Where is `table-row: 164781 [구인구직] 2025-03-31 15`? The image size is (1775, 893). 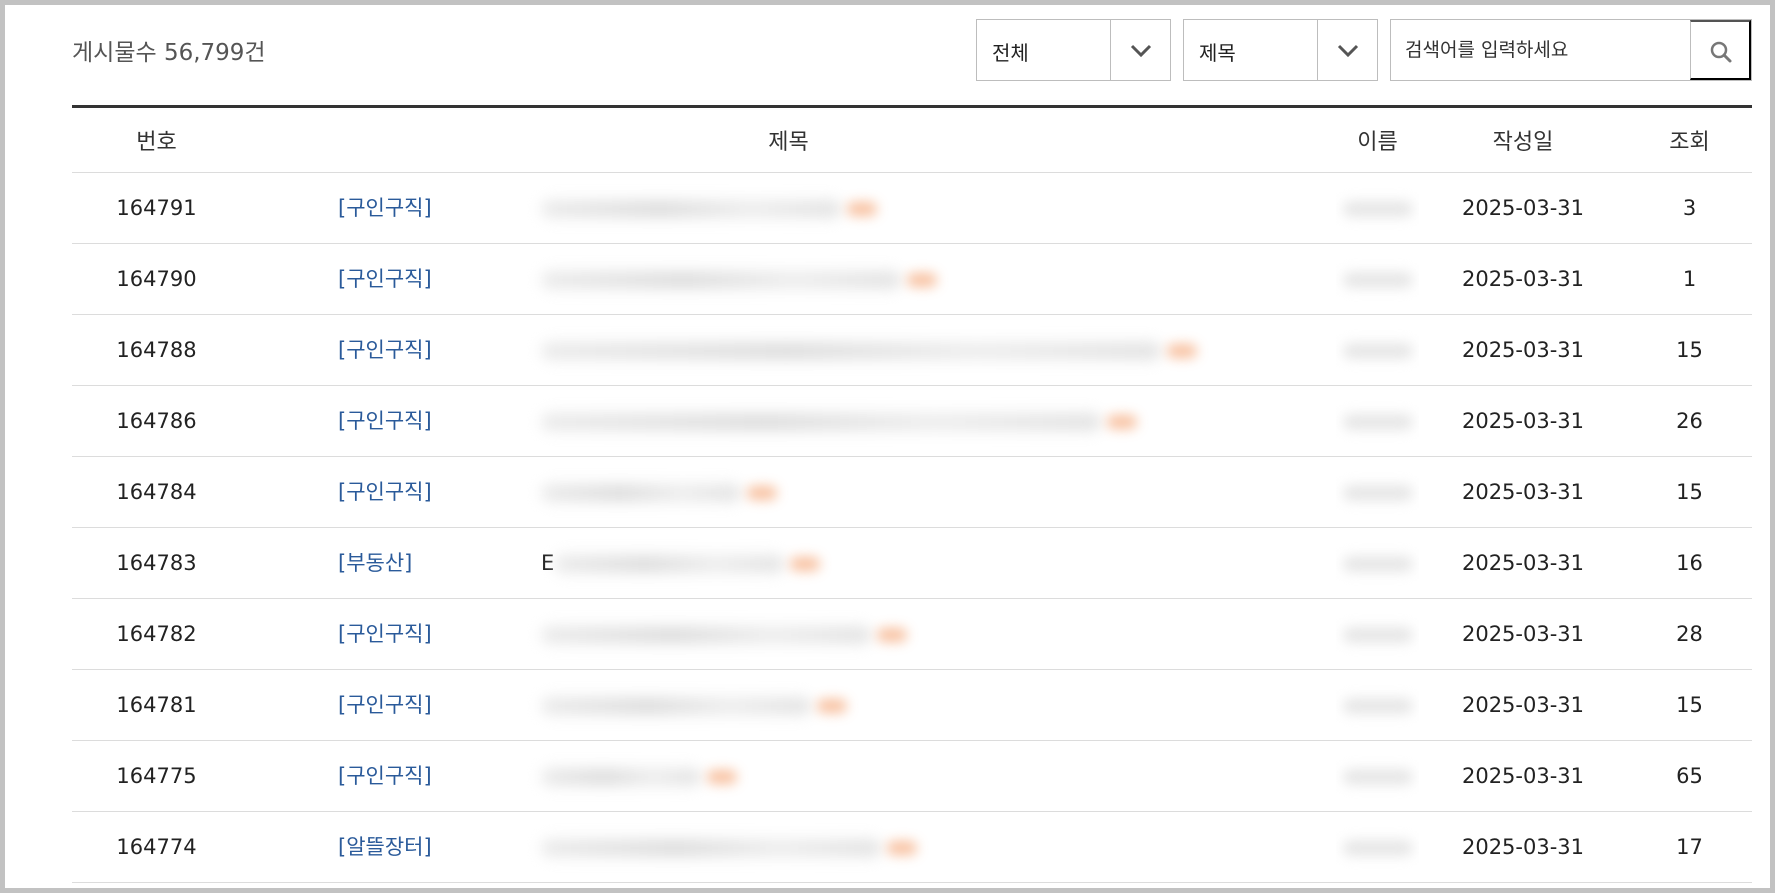 table-row: 164781 [구인구직] 2025-03-31 15 is located at coordinates (912, 705).